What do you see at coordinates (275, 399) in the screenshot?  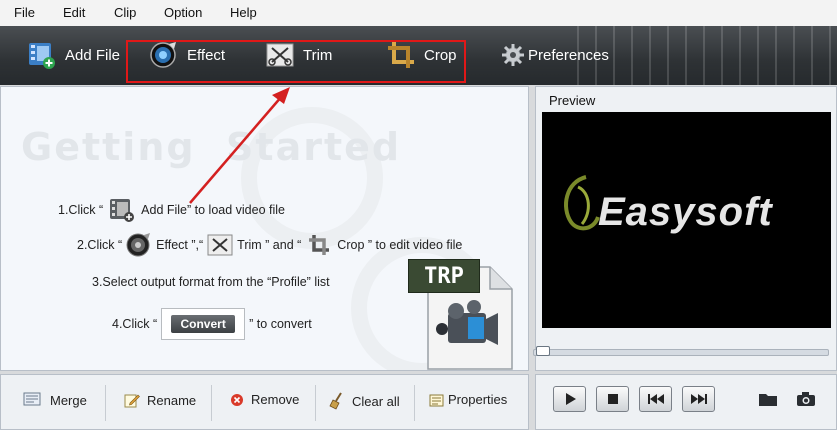 I see `remove-label: Remove` at bounding box center [275, 399].